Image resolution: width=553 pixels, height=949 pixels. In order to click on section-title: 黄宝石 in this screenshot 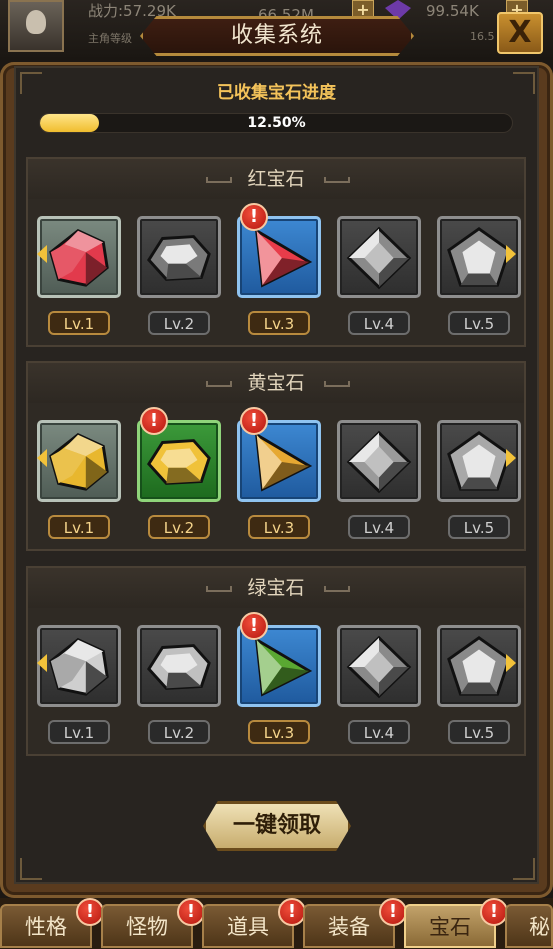, I will do `click(276, 383)`.